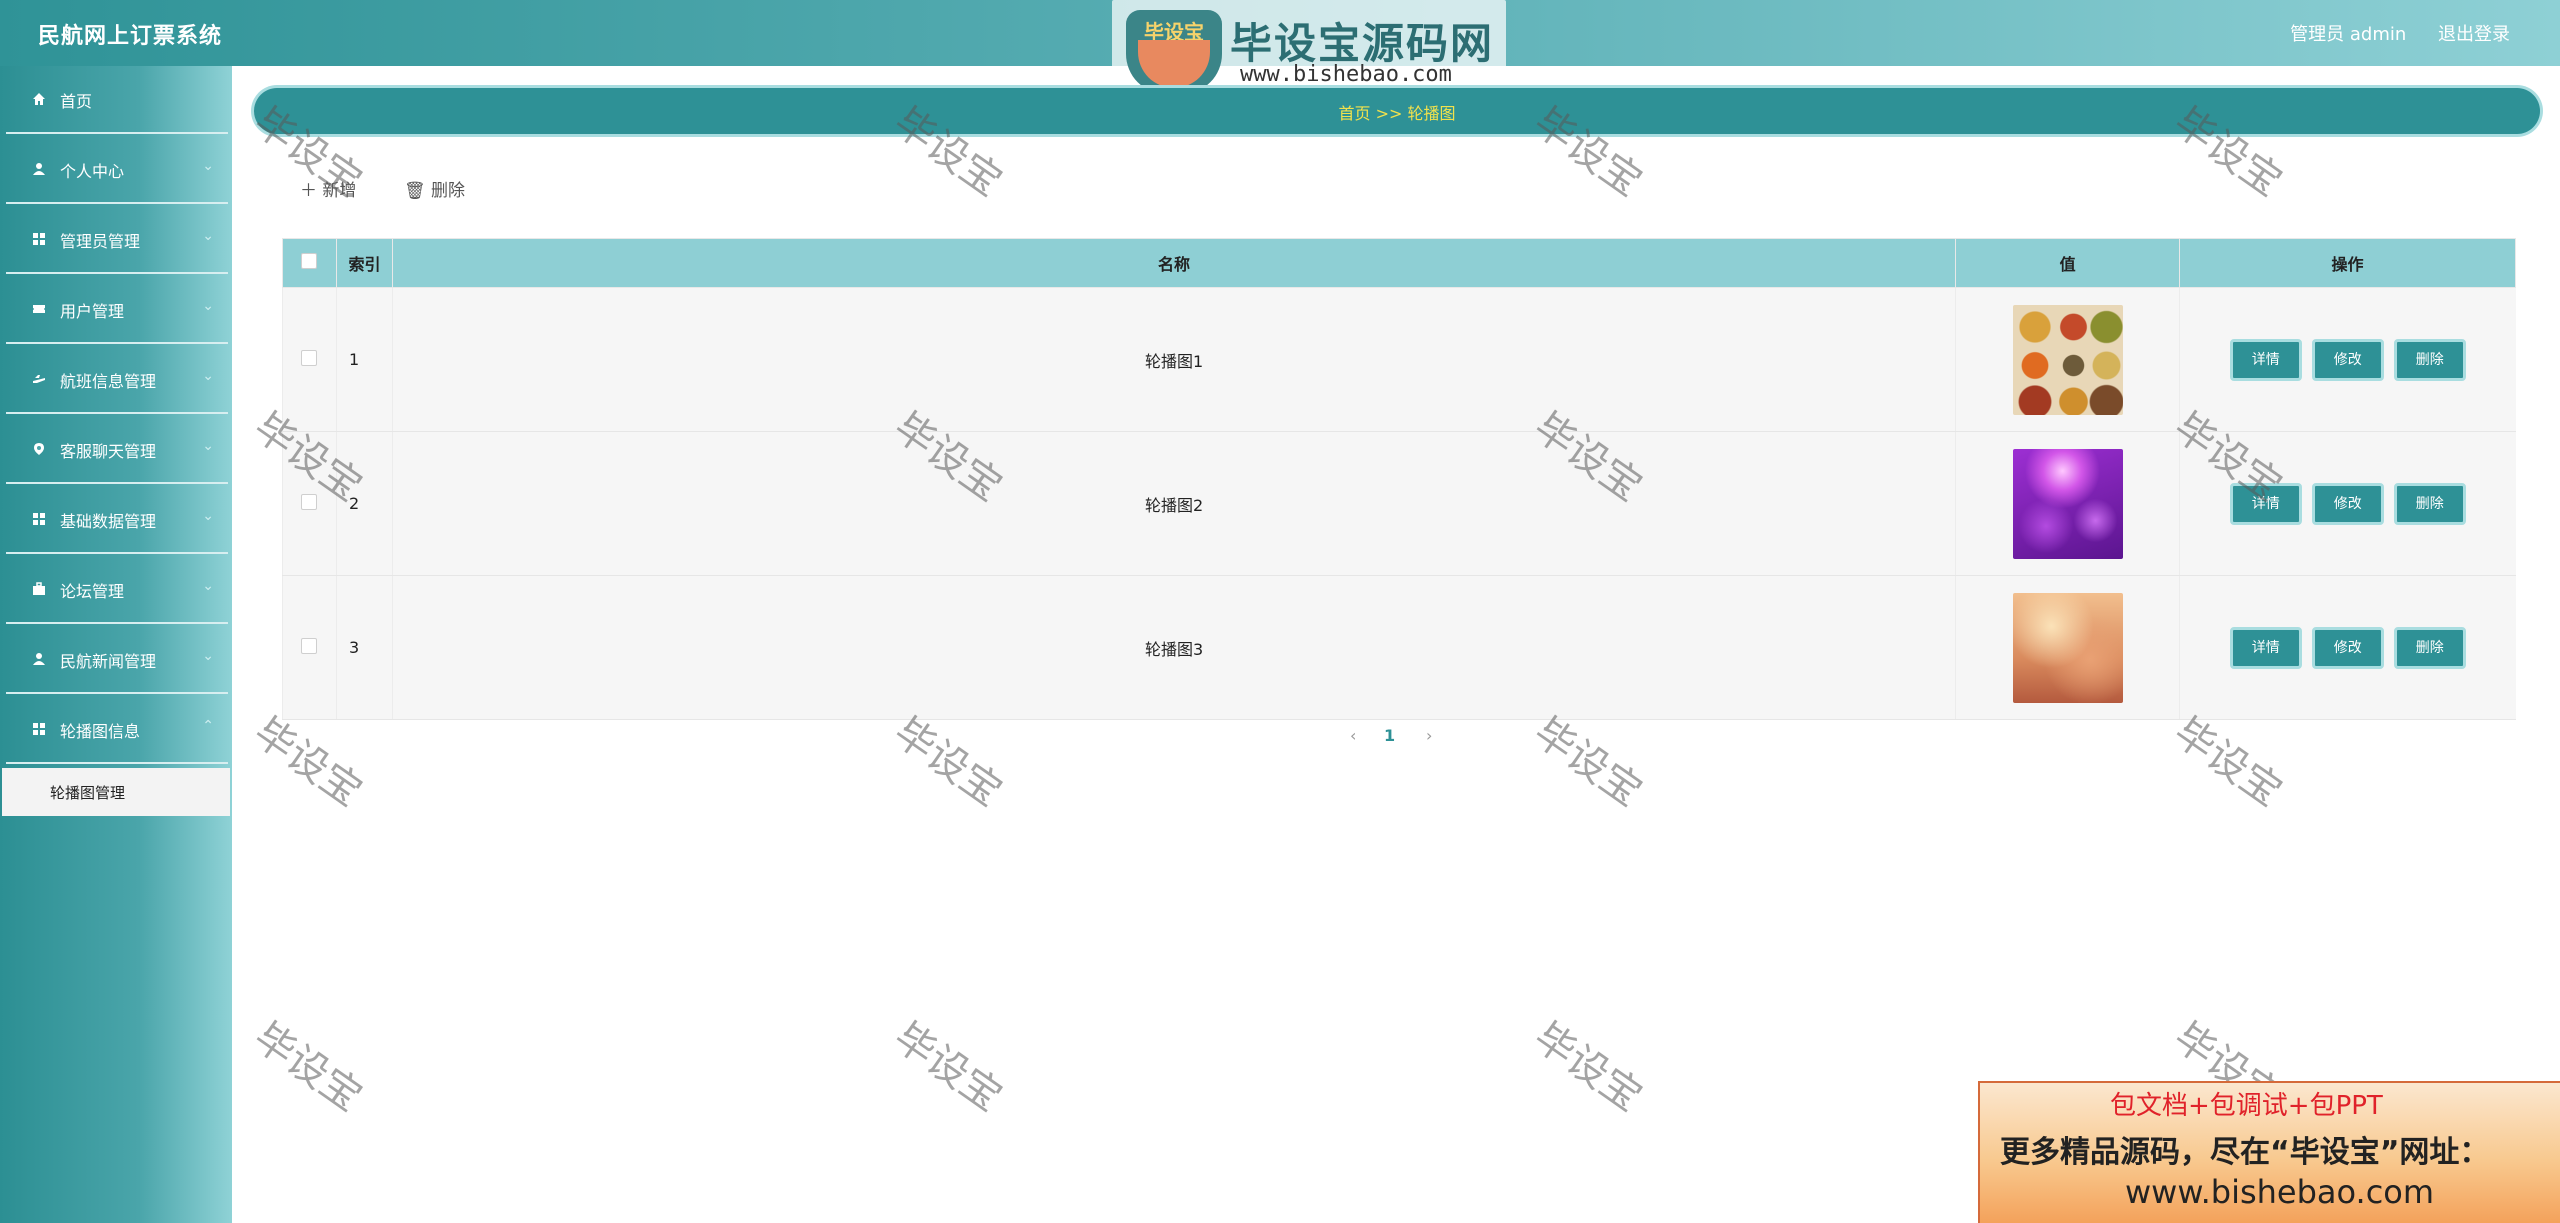 The height and width of the screenshot is (1223, 2560). Describe the element at coordinates (1174, 64) in the screenshot. I see `logo-face-shape` at that location.